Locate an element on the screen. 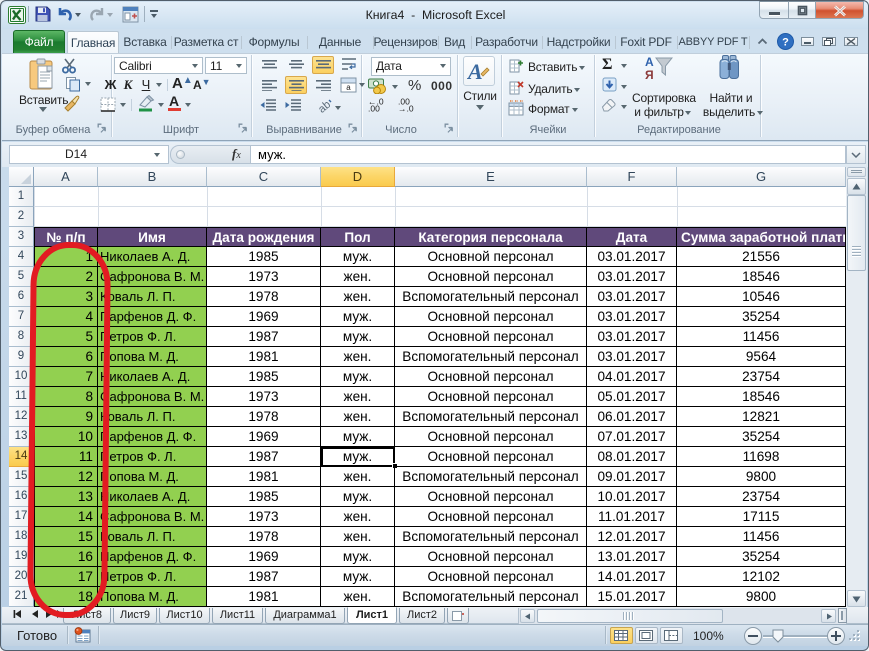 Image resolution: width=869 pixels, height=651 pixels. svg-text: А is located at coordinates (649, 62).